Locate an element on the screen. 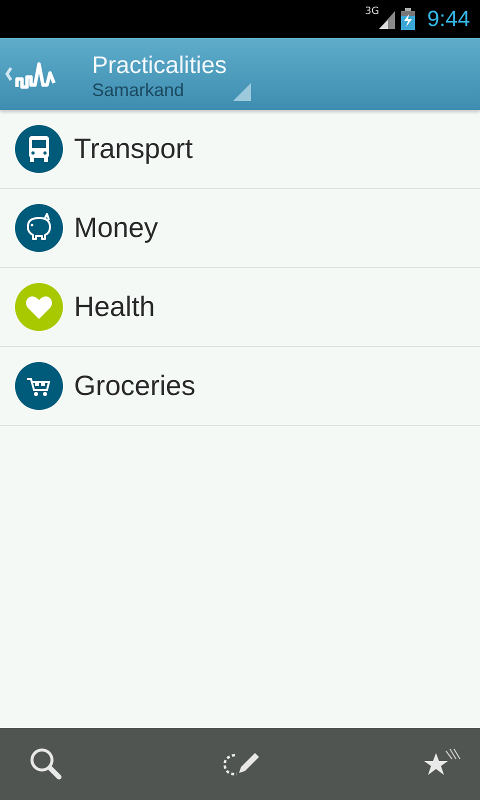 This screenshot has width=480, height=800. signal-icon is located at coordinates (387, 19).